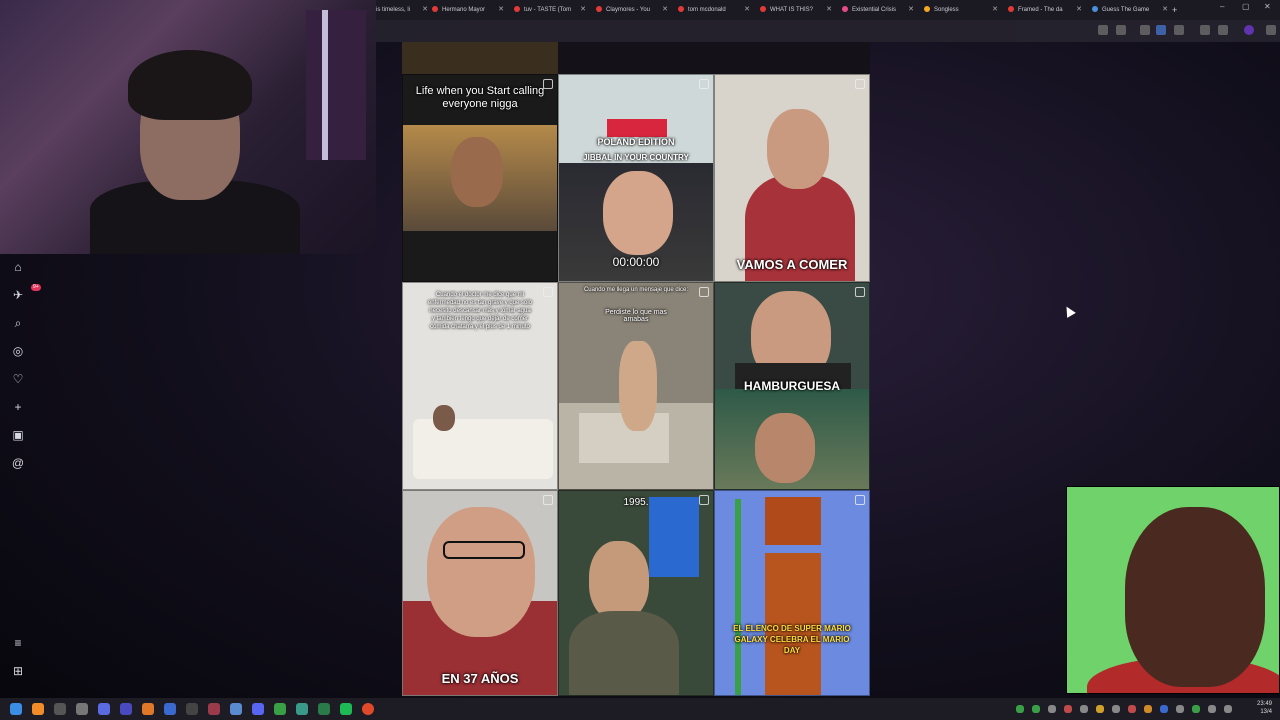 Image resolution: width=1280 pixels, height=720 pixels. What do you see at coordinates (192, 709) in the screenshot?
I see `steam-icon` at bounding box center [192, 709].